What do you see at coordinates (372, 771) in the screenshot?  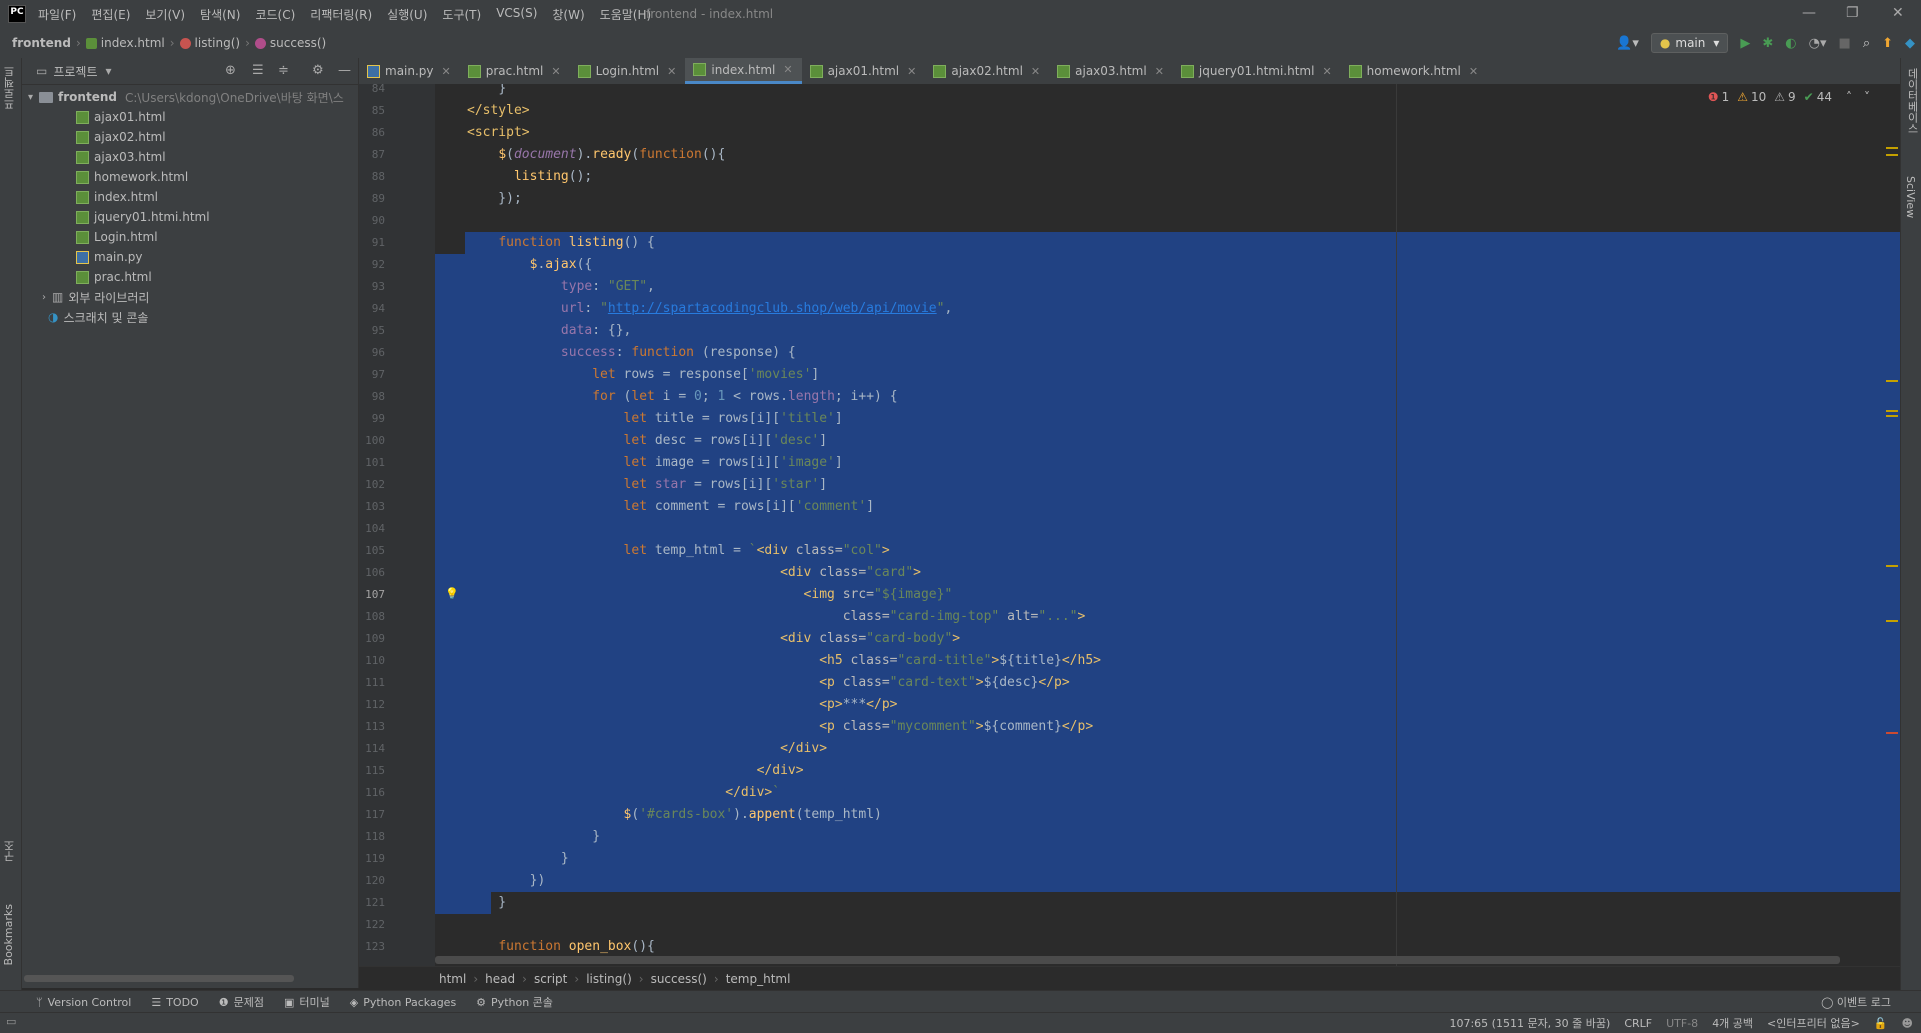 I see `line-number: 115` at bounding box center [372, 771].